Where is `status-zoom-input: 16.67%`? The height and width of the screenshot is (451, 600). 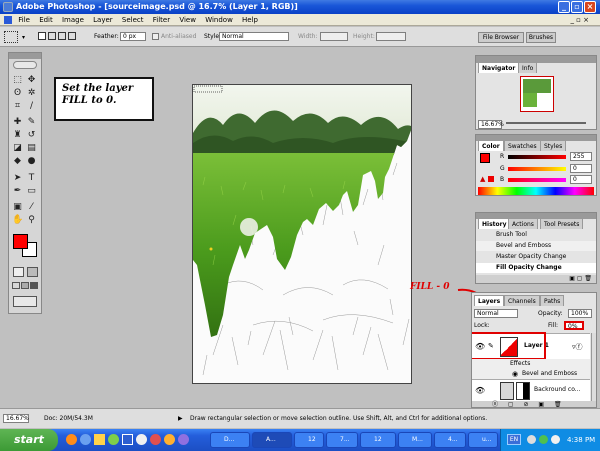 status-zoom-input: 16.67% is located at coordinates (16, 418).